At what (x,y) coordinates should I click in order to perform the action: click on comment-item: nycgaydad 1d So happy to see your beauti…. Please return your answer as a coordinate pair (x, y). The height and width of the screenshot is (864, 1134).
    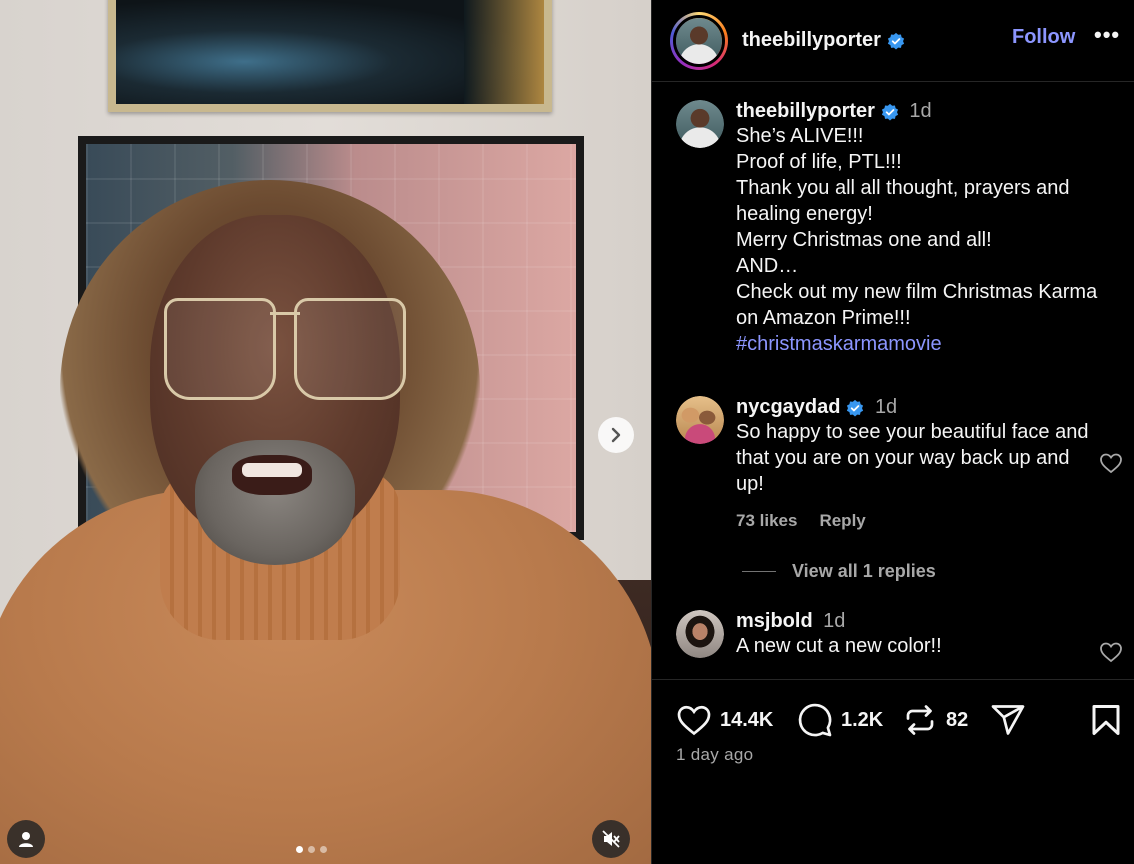
    Looking at the image, I should click on (884, 463).